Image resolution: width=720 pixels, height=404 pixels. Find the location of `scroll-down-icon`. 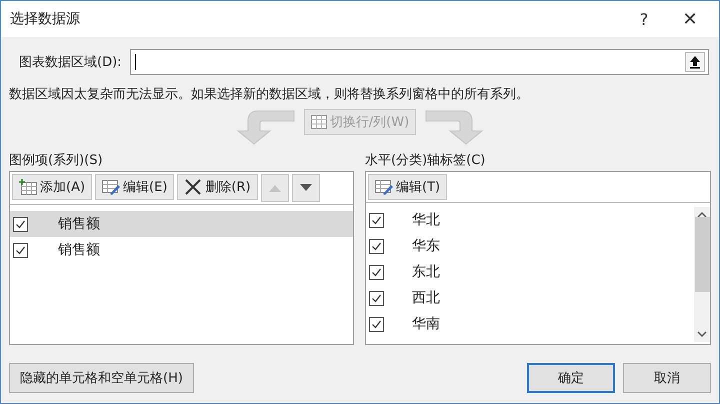

scroll-down-icon is located at coordinates (702, 334).